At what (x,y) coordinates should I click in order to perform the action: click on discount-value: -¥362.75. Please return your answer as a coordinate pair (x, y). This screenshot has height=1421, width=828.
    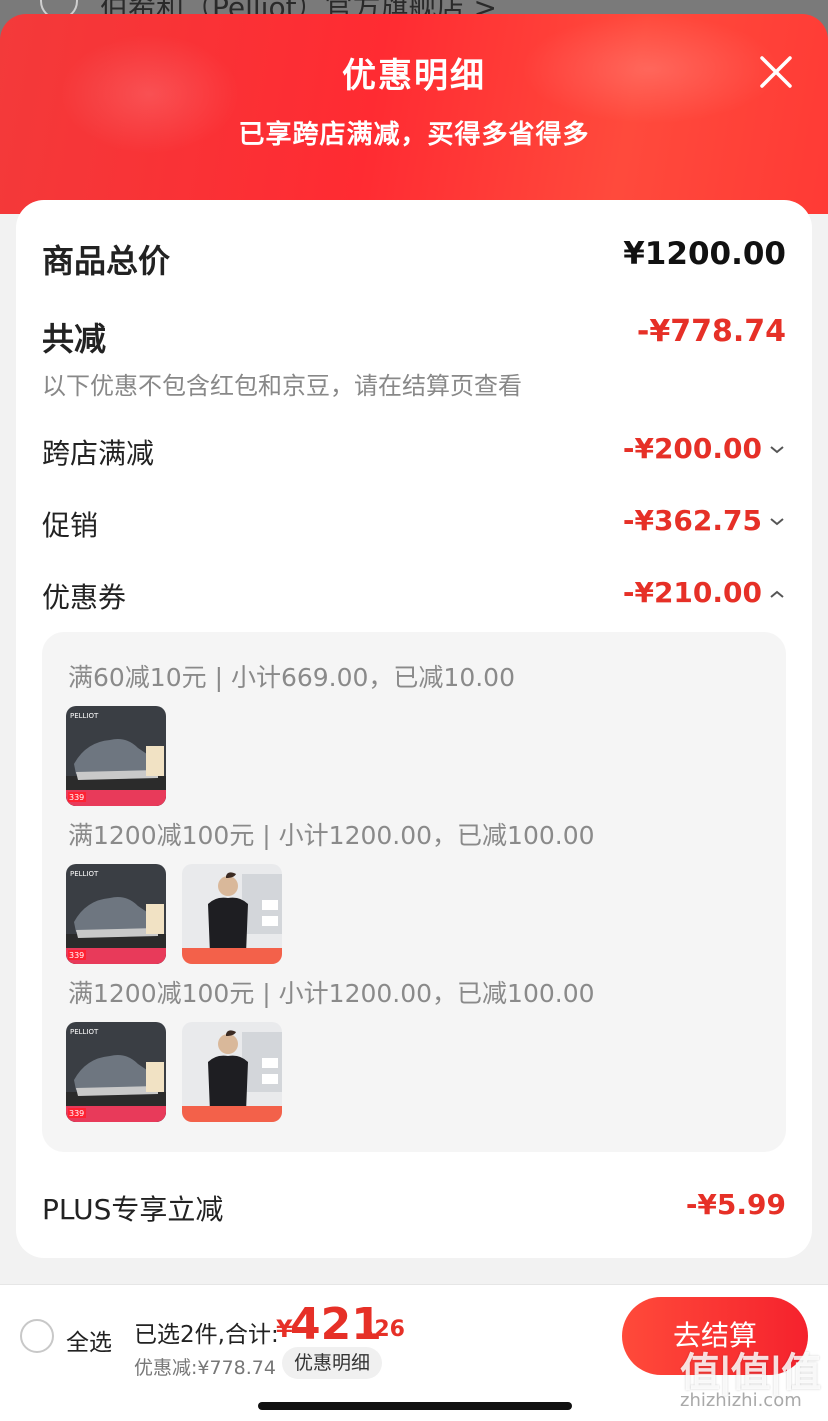
    Looking at the image, I should click on (692, 520).